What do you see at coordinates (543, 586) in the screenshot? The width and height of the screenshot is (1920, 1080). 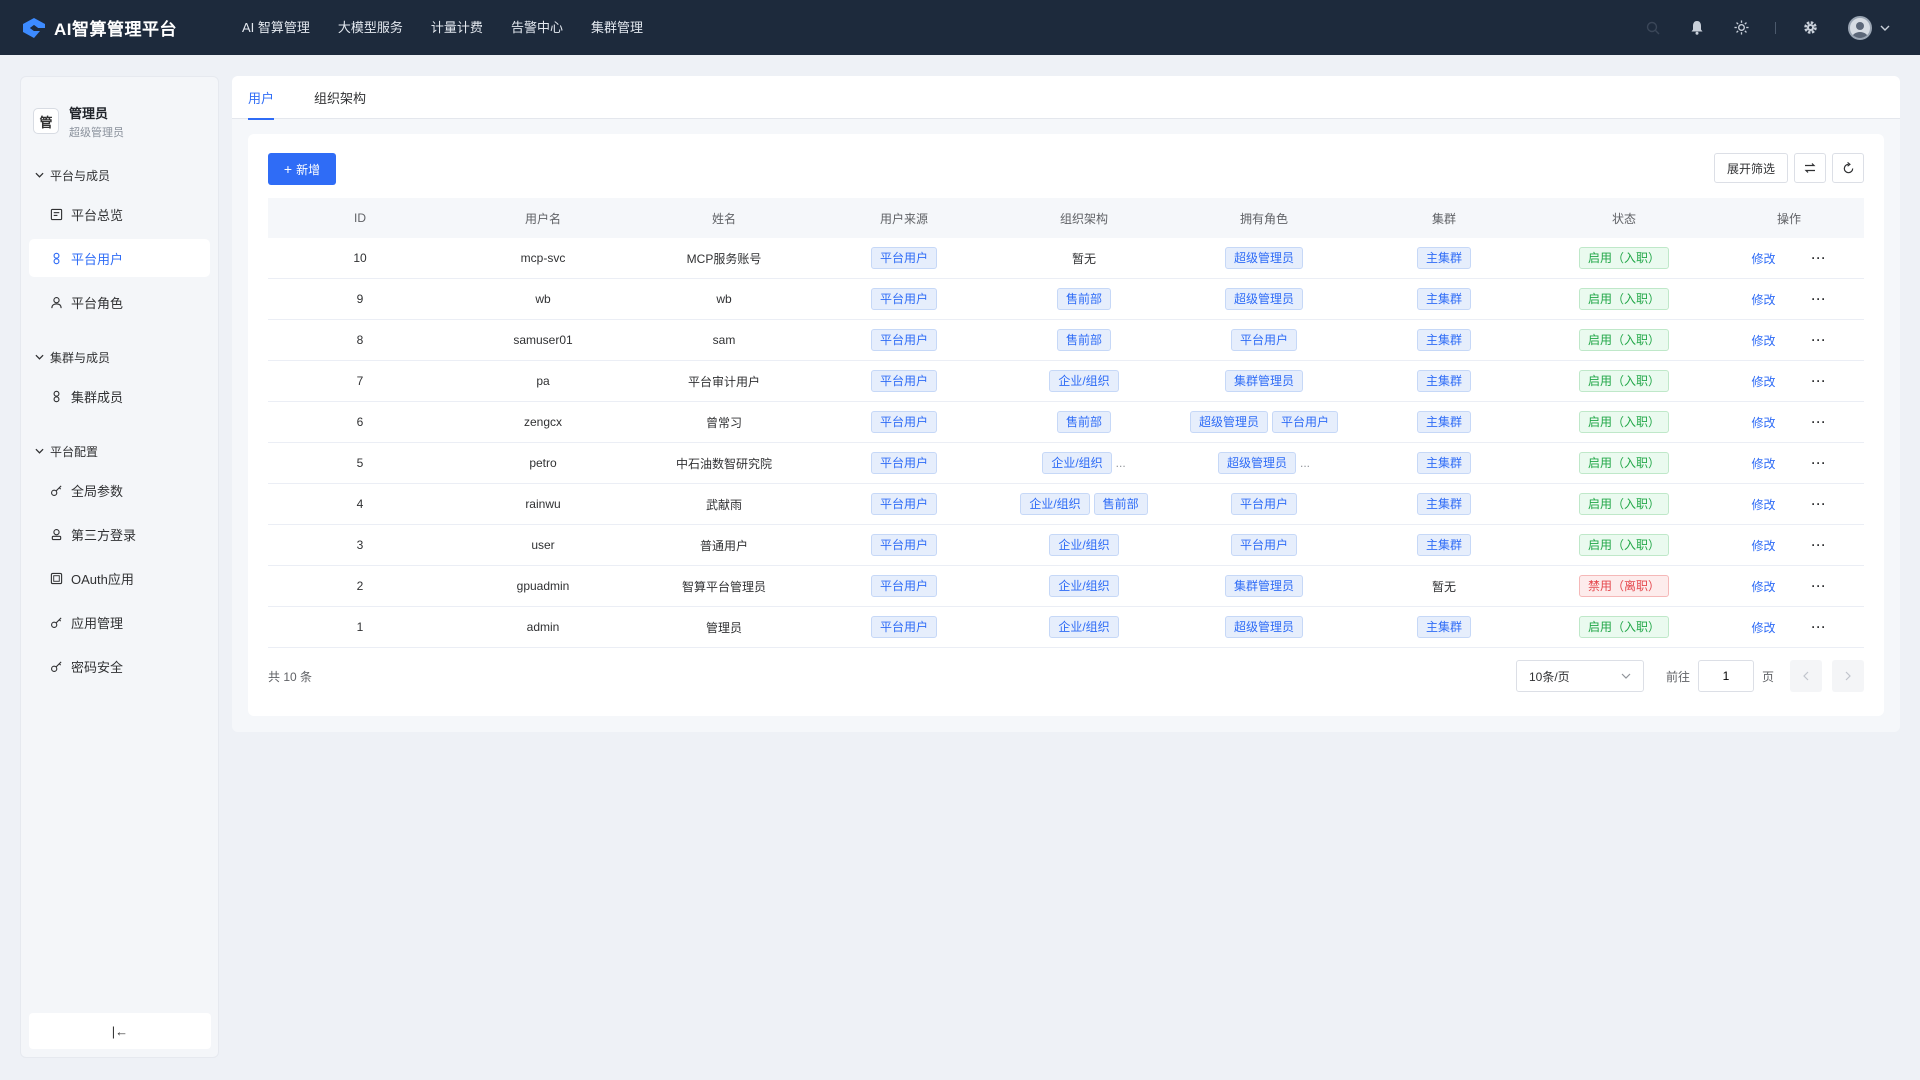 I see `cell-username: gpuadmin` at bounding box center [543, 586].